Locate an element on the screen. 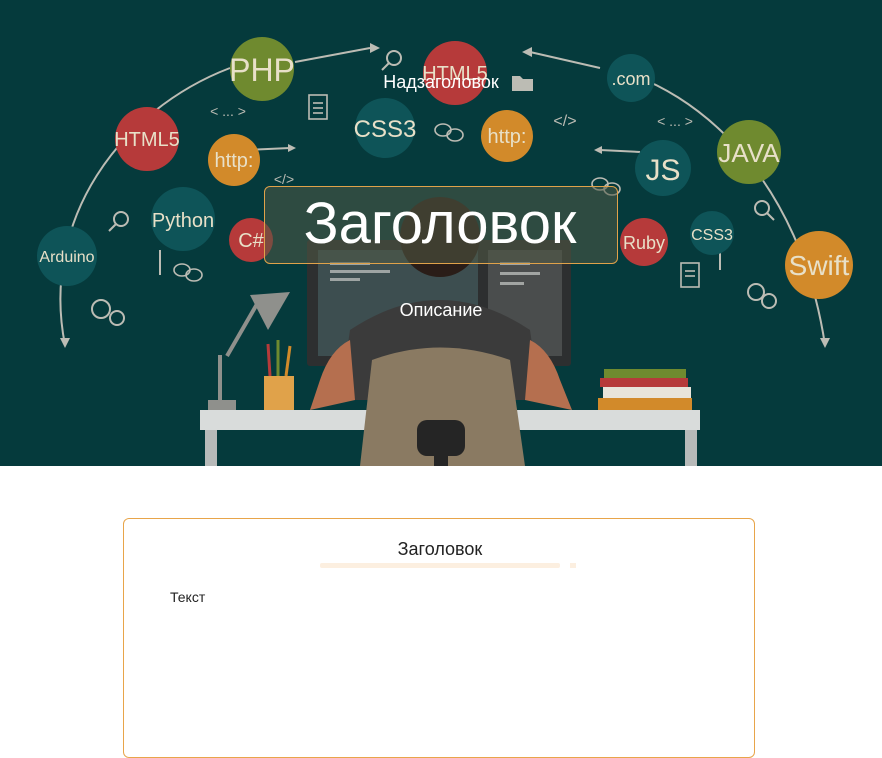 Image resolution: width=882 pixels, height=758 pixels. svg-text: Ruby is located at coordinates (644, 243).